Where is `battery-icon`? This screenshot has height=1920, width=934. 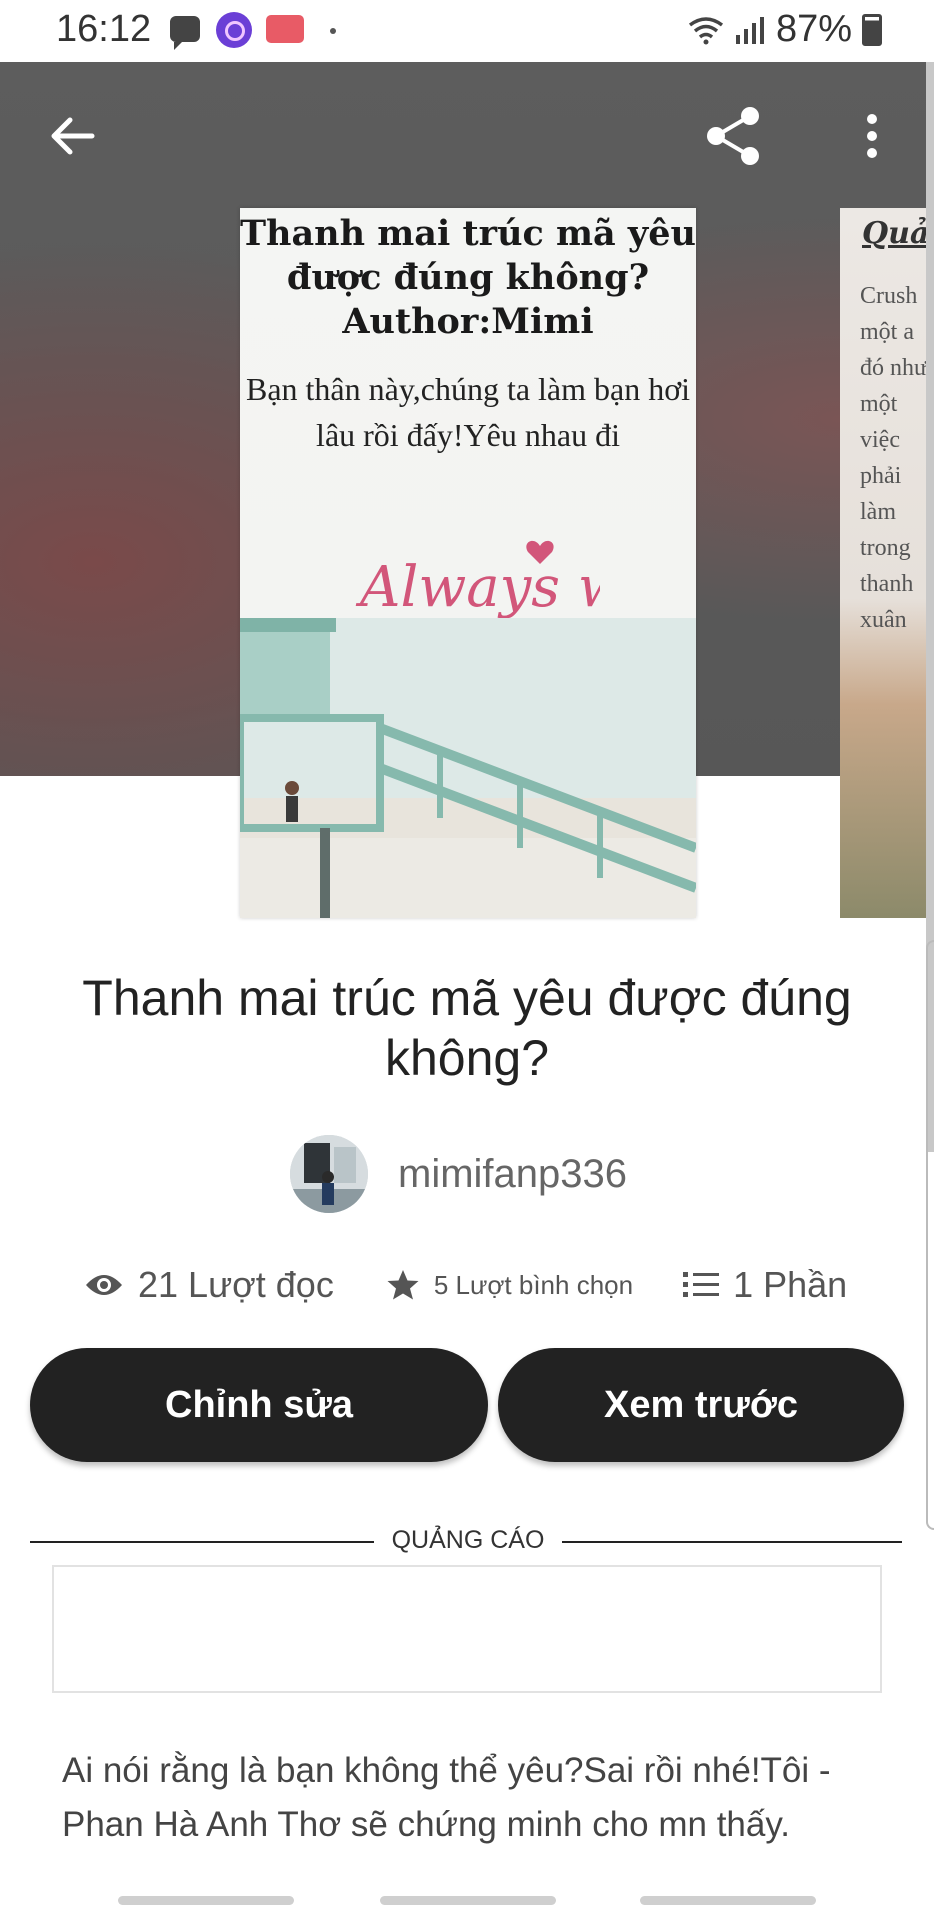 battery-icon is located at coordinates (872, 29).